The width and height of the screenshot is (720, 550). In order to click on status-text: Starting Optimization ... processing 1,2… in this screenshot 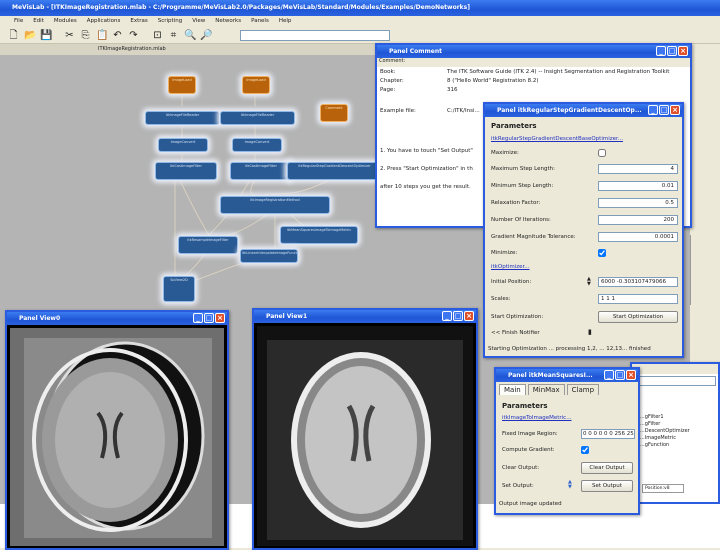, I will do `click(569, 349)`.